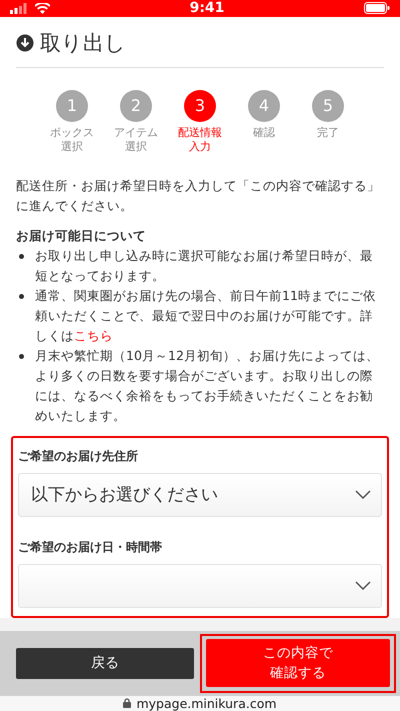  Describe the element at coordinates (264, 106) in the screenshot. I see `step-circle: 4` at that location.